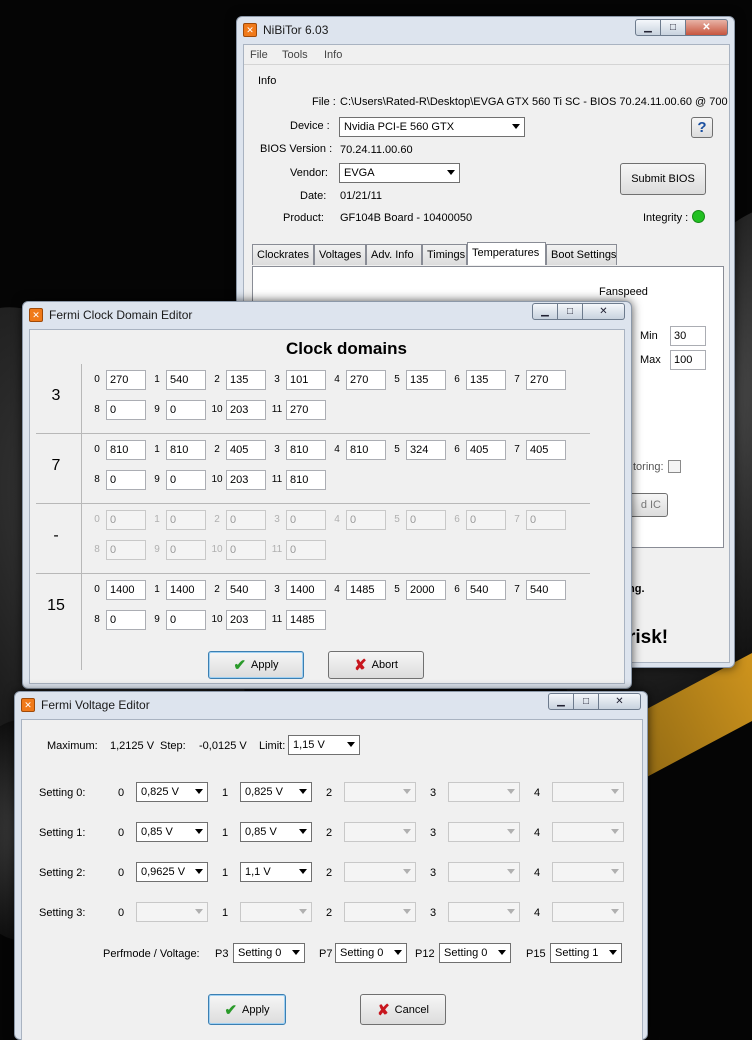 This screenshot has width=752, height=1040. Describe the element at coordinates (506, 253) in the screenshot. I see `tab-temperatures: Temperatures` at that location.